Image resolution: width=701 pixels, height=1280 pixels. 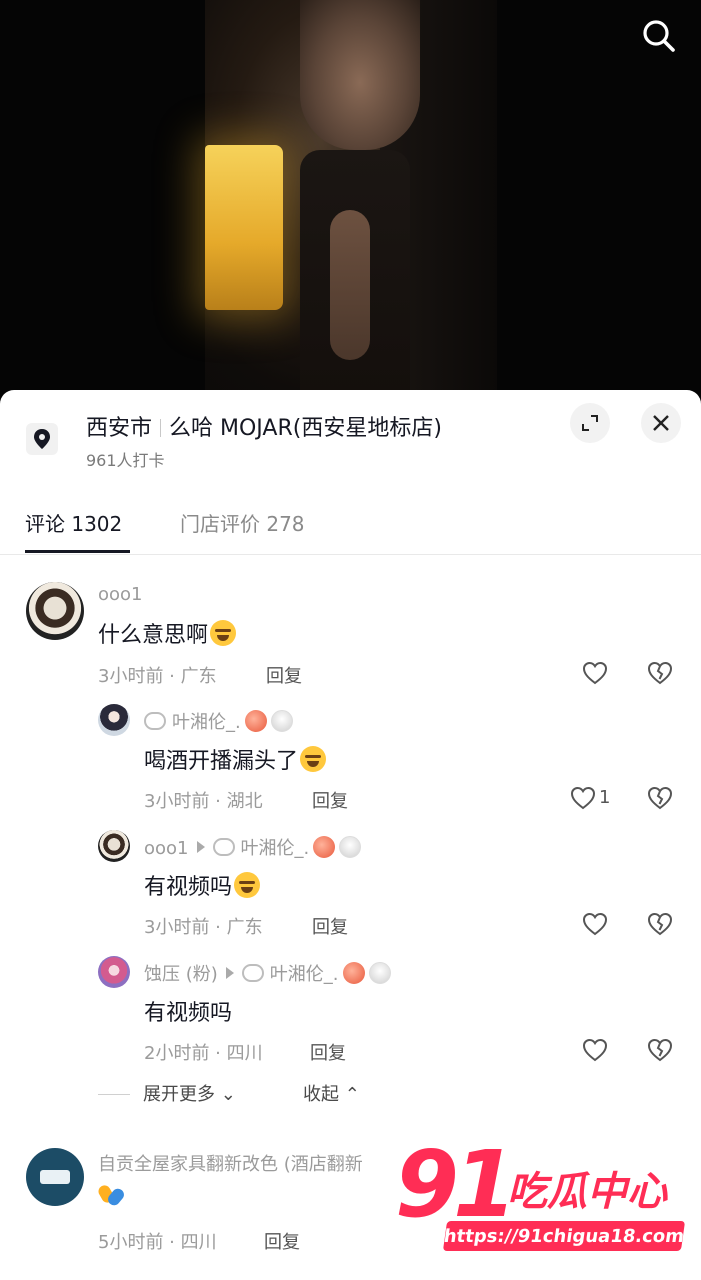 What do you see at coordinates (235, 759) in the screenshot?
I see `reply-text: 喝酒开播漏头了` at bounding box center [235, 759].